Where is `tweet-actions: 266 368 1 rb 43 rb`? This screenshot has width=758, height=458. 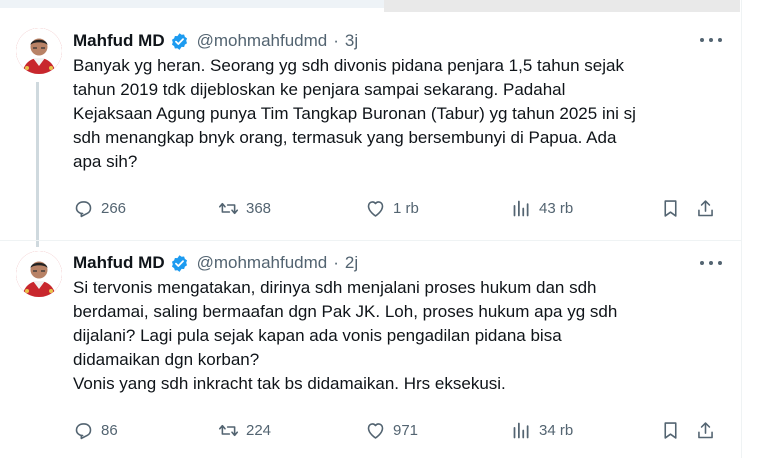
tweet-actions: 266 368 1 rb 43 rb is located at coordinates (398, 208).